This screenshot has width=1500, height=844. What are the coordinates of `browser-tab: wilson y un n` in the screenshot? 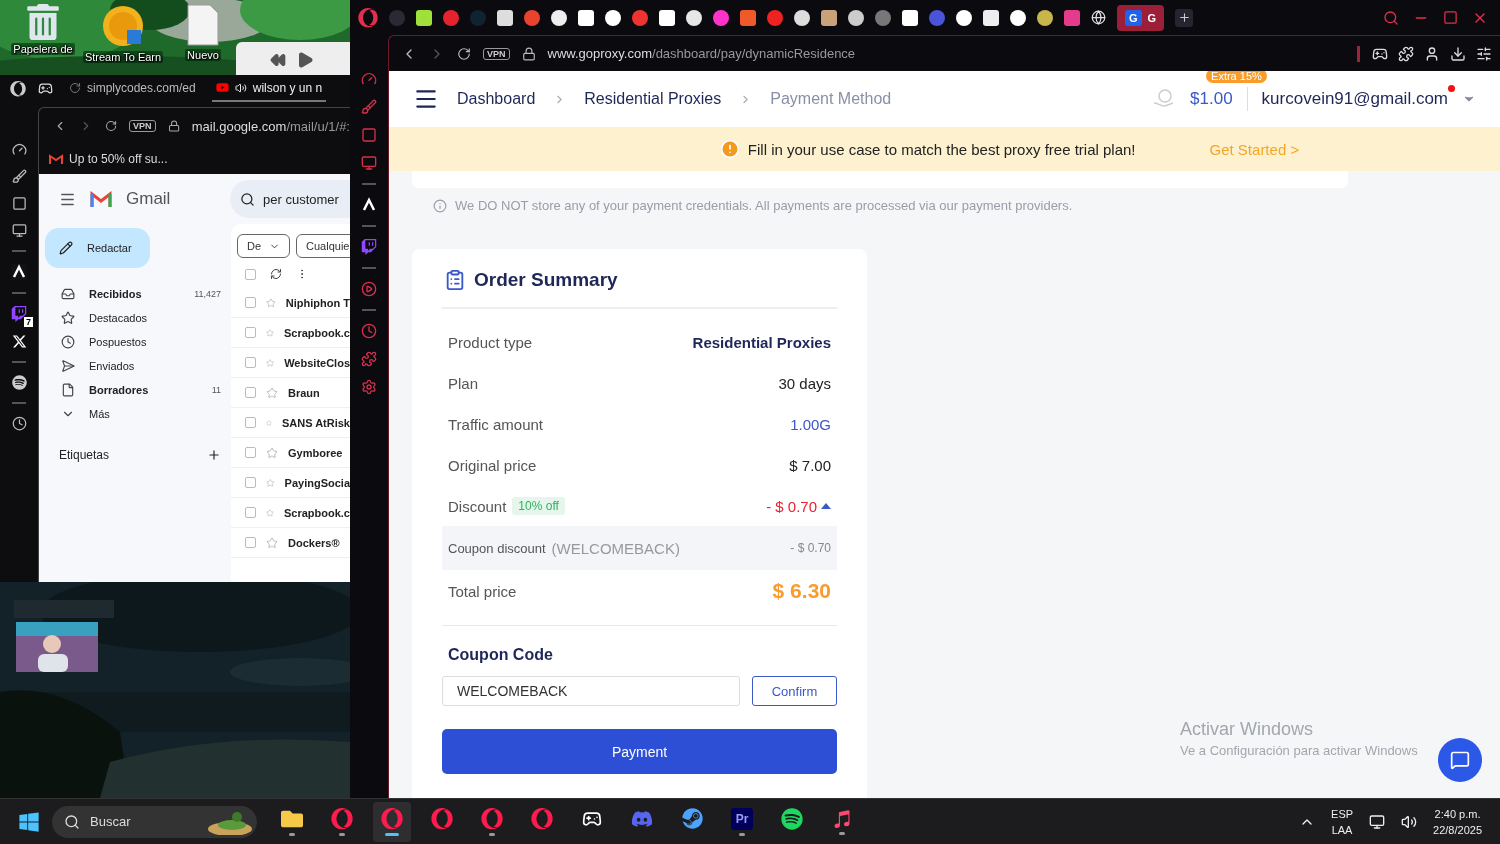 It's located at (269, 88).